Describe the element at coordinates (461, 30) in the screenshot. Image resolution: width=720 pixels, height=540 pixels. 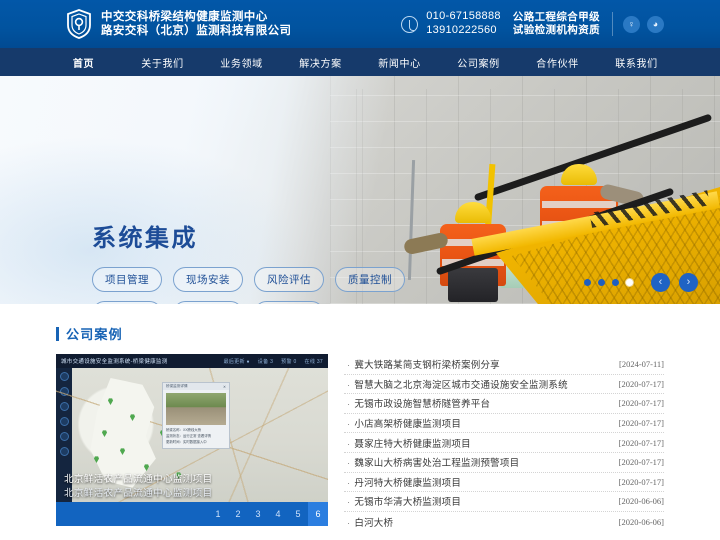
I see `phone-secondary: 13910222560` at that location.